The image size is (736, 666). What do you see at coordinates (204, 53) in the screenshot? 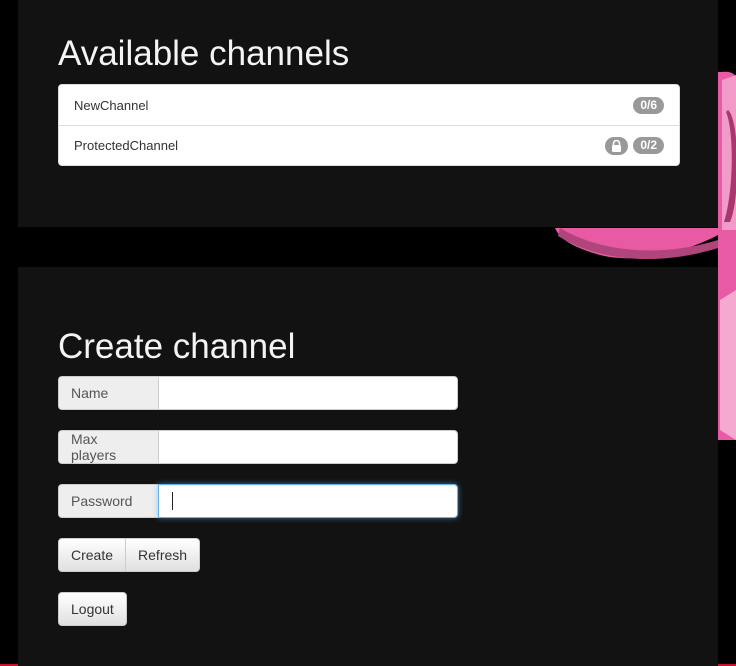
I see `available-channels-title: Available channels` at bounding box center [204, 53].